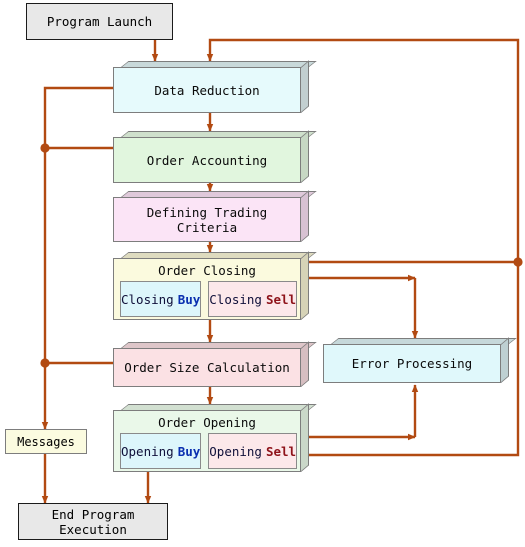 The width and height of the screenshot is (525, 547). What do you see at coordinates (207, 90) in the screenshot?
I see `node-data-reduction-label: Data Reduction` at bounding box center [207, 90].